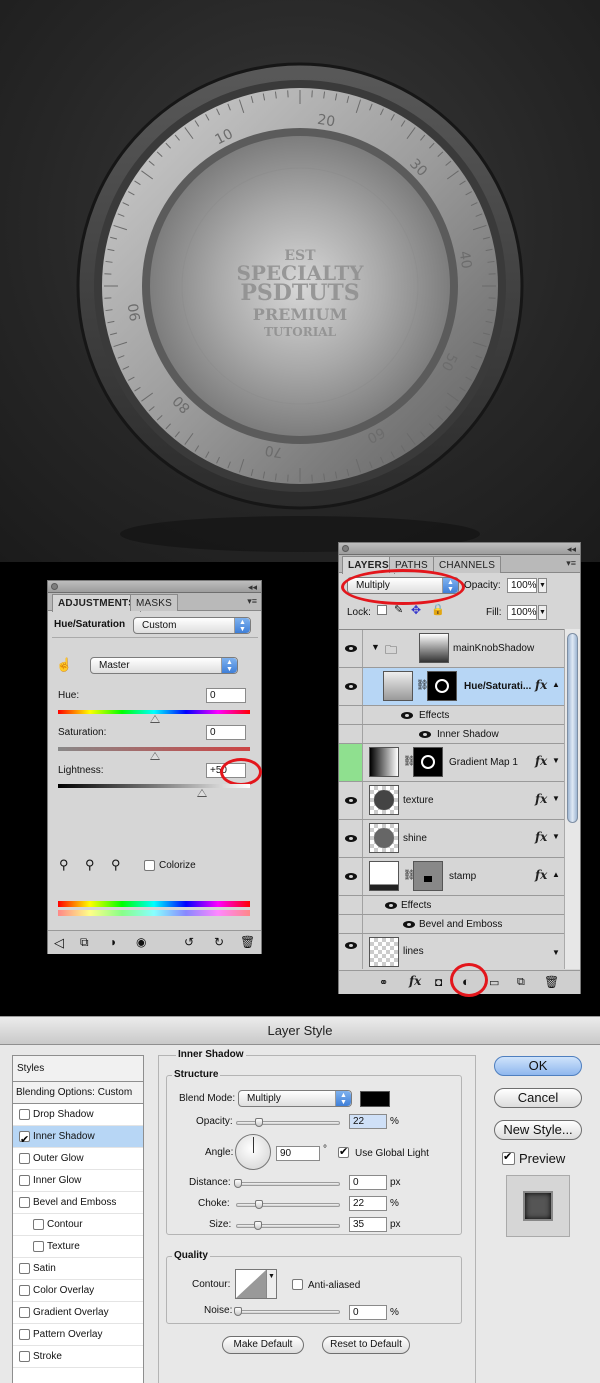 This screenshot has height=1383, width=600. I want to click on preset-select: Custom ▲ ▼, so click(192, 625).